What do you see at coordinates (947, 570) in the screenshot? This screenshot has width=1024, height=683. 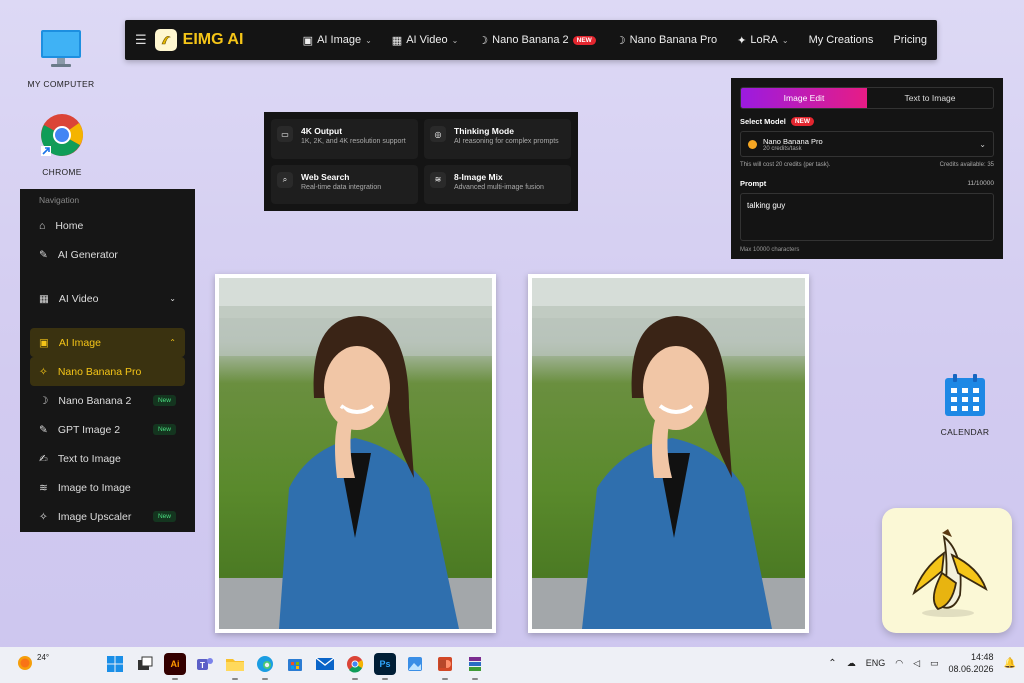 I see `banana-app-tile` at bounding box center [947, 570].